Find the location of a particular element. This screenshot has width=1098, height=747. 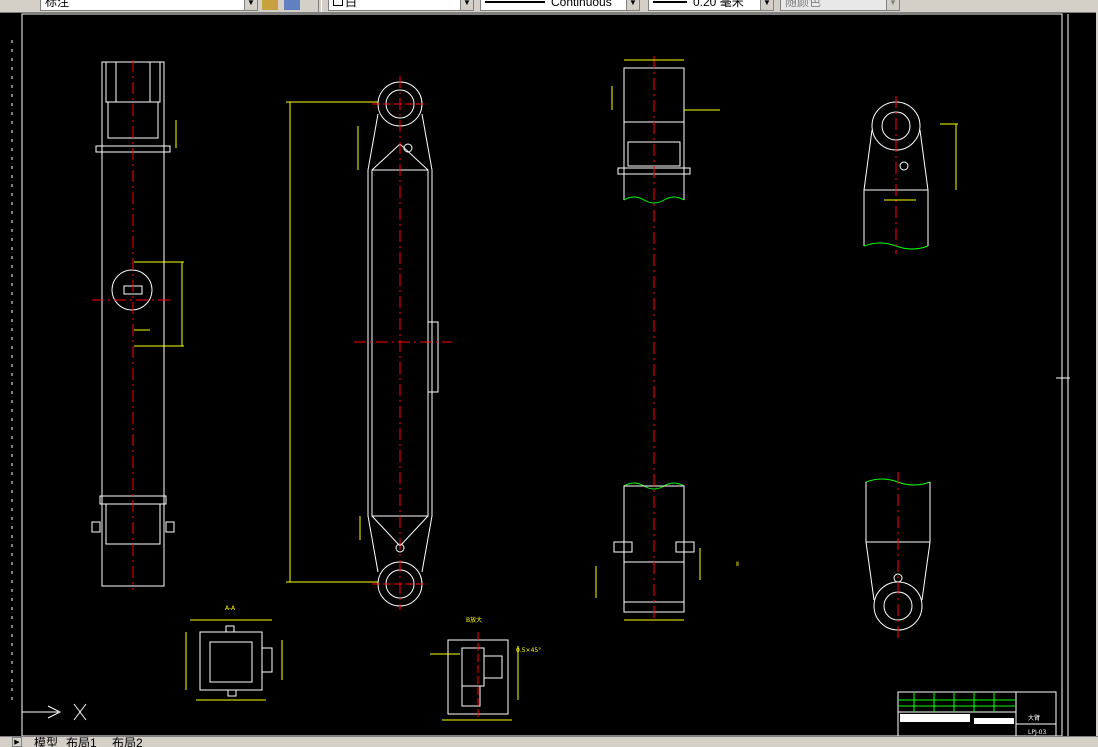

title-block-name: 大臂 is located at coordinates (1034, 718).